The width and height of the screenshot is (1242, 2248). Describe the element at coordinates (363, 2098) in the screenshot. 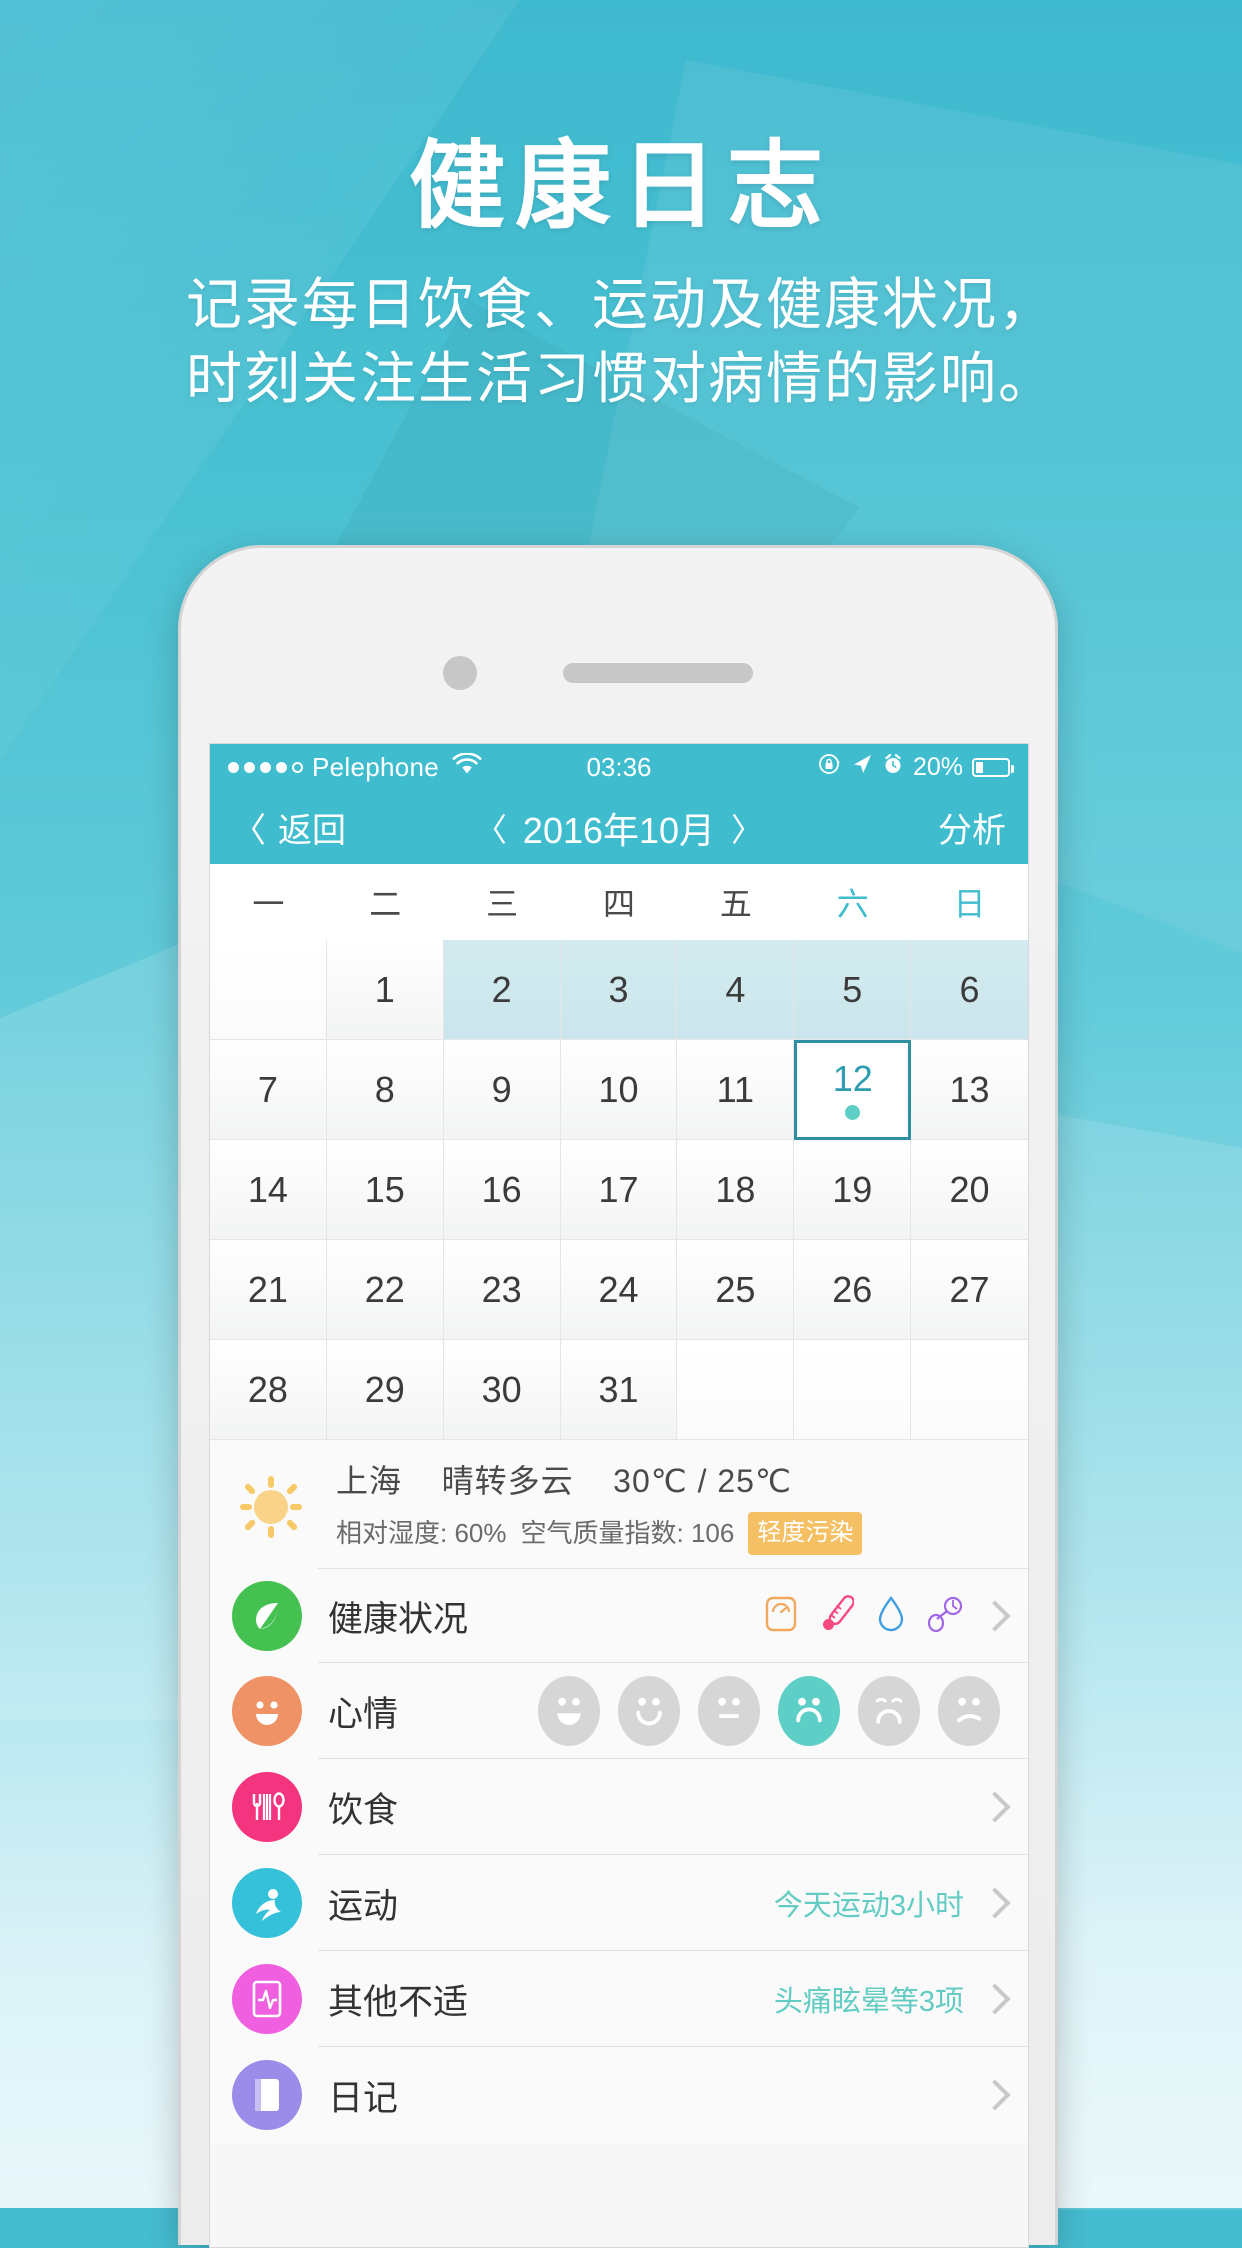

I see `diary-label: 日记` at that location.